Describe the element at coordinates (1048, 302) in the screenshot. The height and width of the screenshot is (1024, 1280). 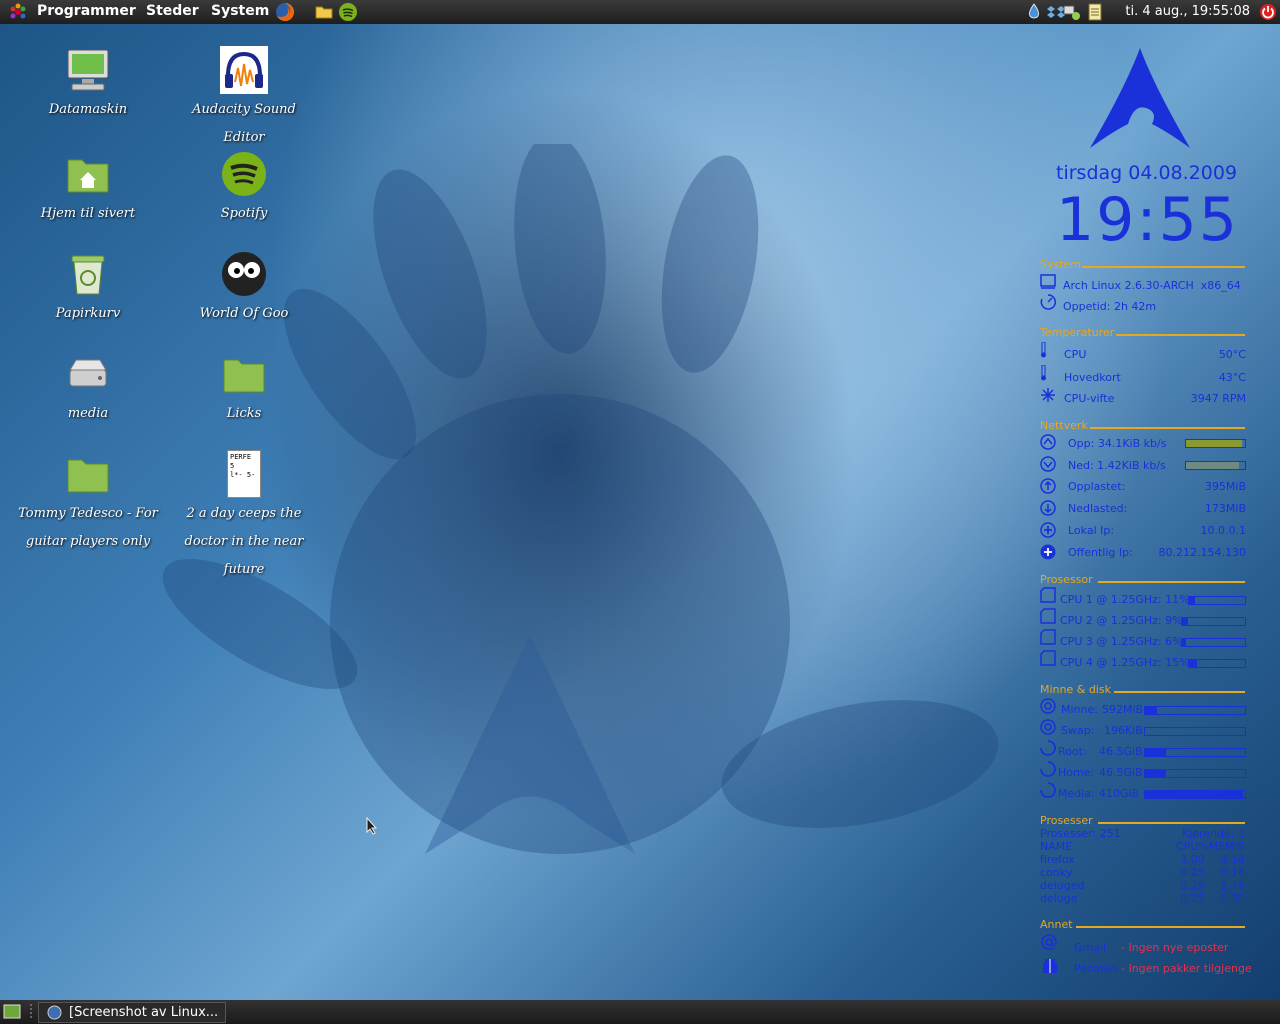
I see `uptime-icon` at that location.